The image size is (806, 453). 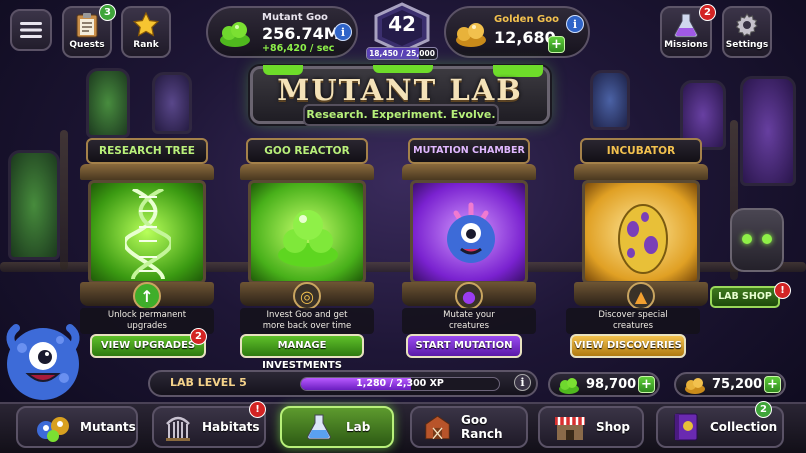 I want to click on settings-button: Settings, so click(x=747, y=32).